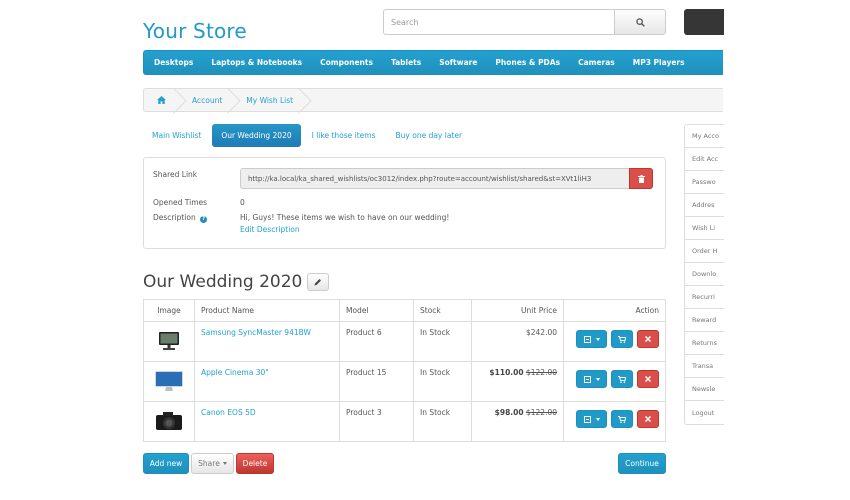  Describe the element at coordinates (541, 332) in the screenshot. I see `product-price: $242.00` at that location.